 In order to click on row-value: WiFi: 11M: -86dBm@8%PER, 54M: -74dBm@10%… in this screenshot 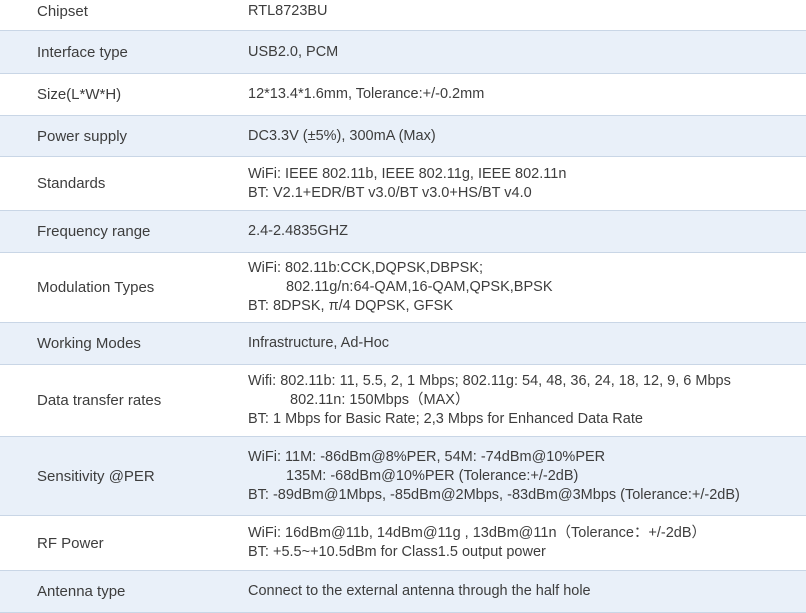, I will do `click(523, 476)`.